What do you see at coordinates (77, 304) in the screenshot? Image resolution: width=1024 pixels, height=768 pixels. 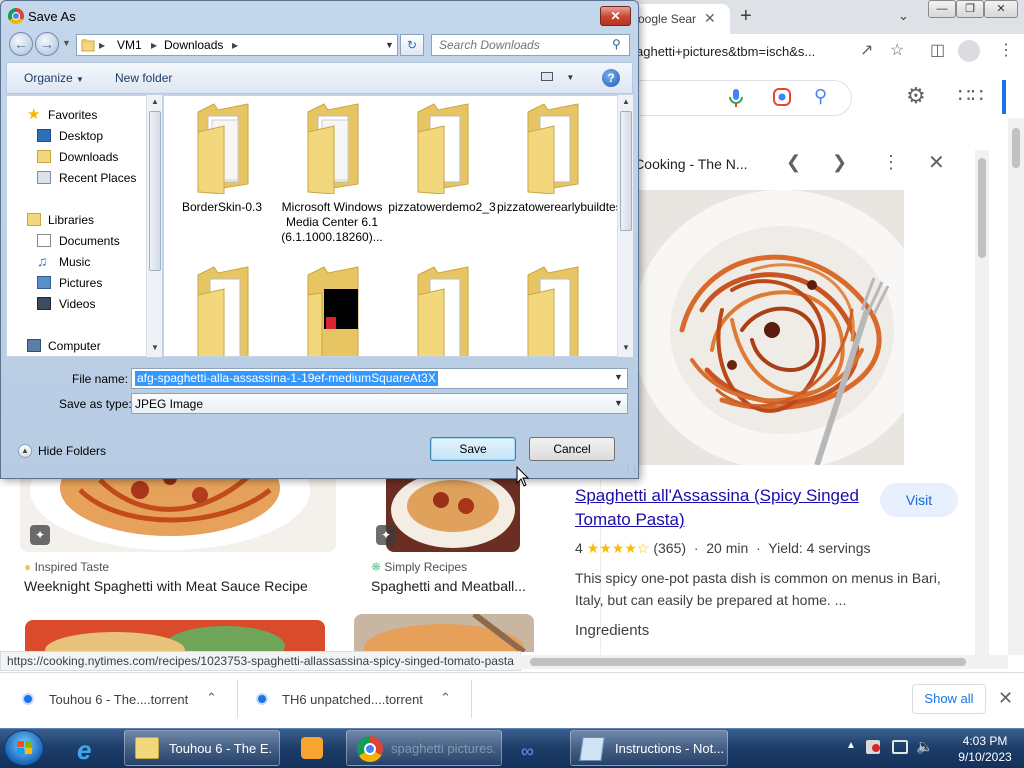 I see `nav-videos: Videos` at bounding box center [77, 304].